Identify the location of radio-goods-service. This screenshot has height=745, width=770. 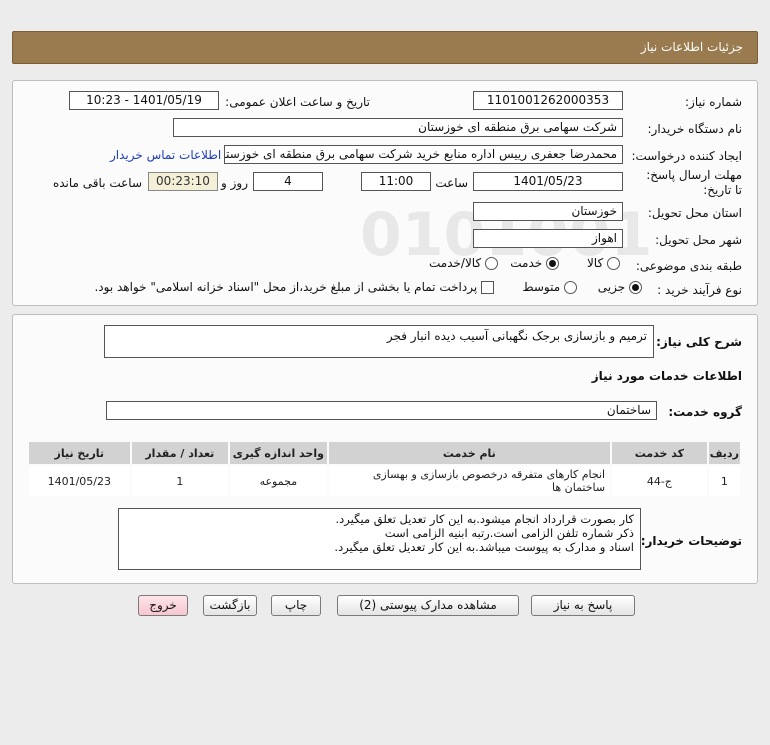
(491, 263).